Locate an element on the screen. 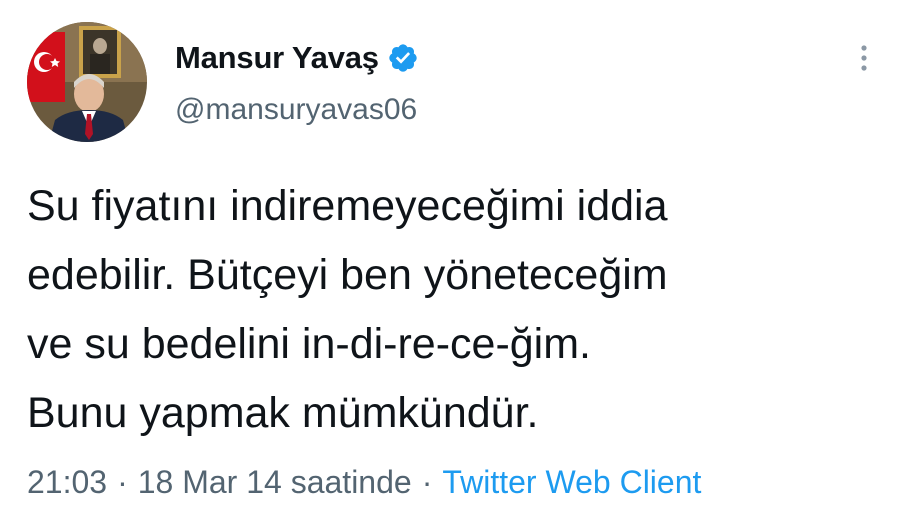  author-handle: @mansuryavas06 is located at coordinates (296, 110).